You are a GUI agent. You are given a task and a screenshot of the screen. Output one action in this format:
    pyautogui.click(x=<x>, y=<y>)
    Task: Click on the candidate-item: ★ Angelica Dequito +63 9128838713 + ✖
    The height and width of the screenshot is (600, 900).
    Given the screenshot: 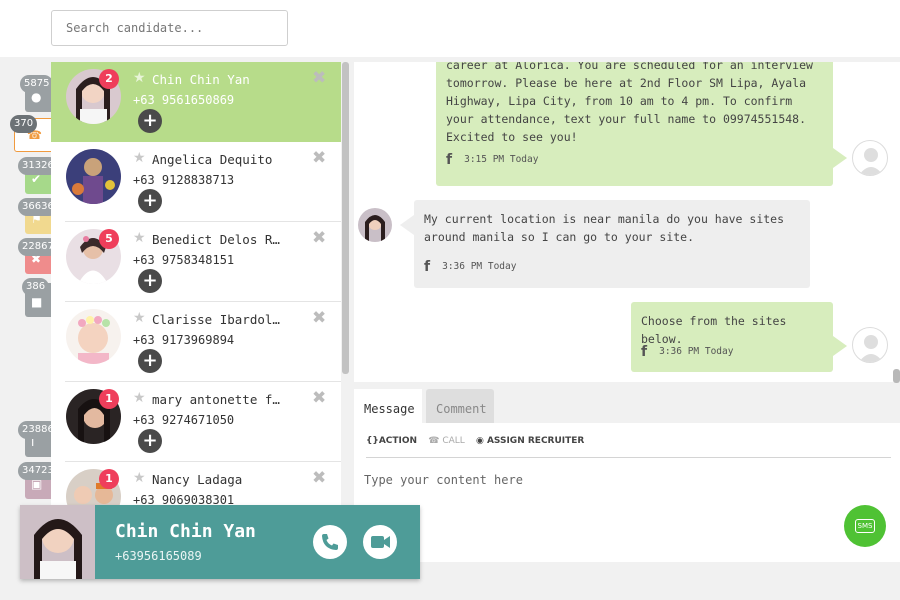 What is the action you would take?
    pyautogui.click(x=196, y=182)
    